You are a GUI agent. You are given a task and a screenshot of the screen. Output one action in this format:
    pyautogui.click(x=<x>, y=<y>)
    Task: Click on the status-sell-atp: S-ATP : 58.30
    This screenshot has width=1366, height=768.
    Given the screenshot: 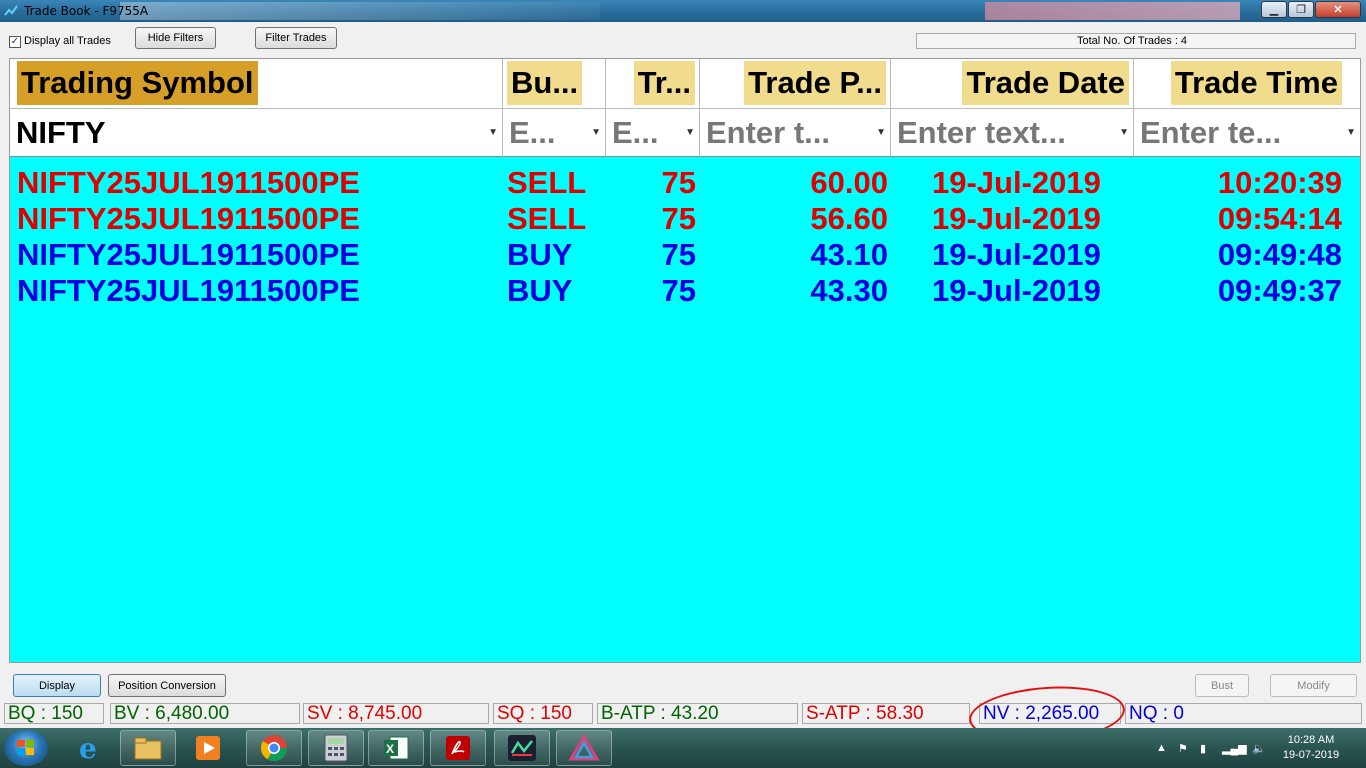 What is the action you would take?
    pyautogui.click(x=886, y=713)
    